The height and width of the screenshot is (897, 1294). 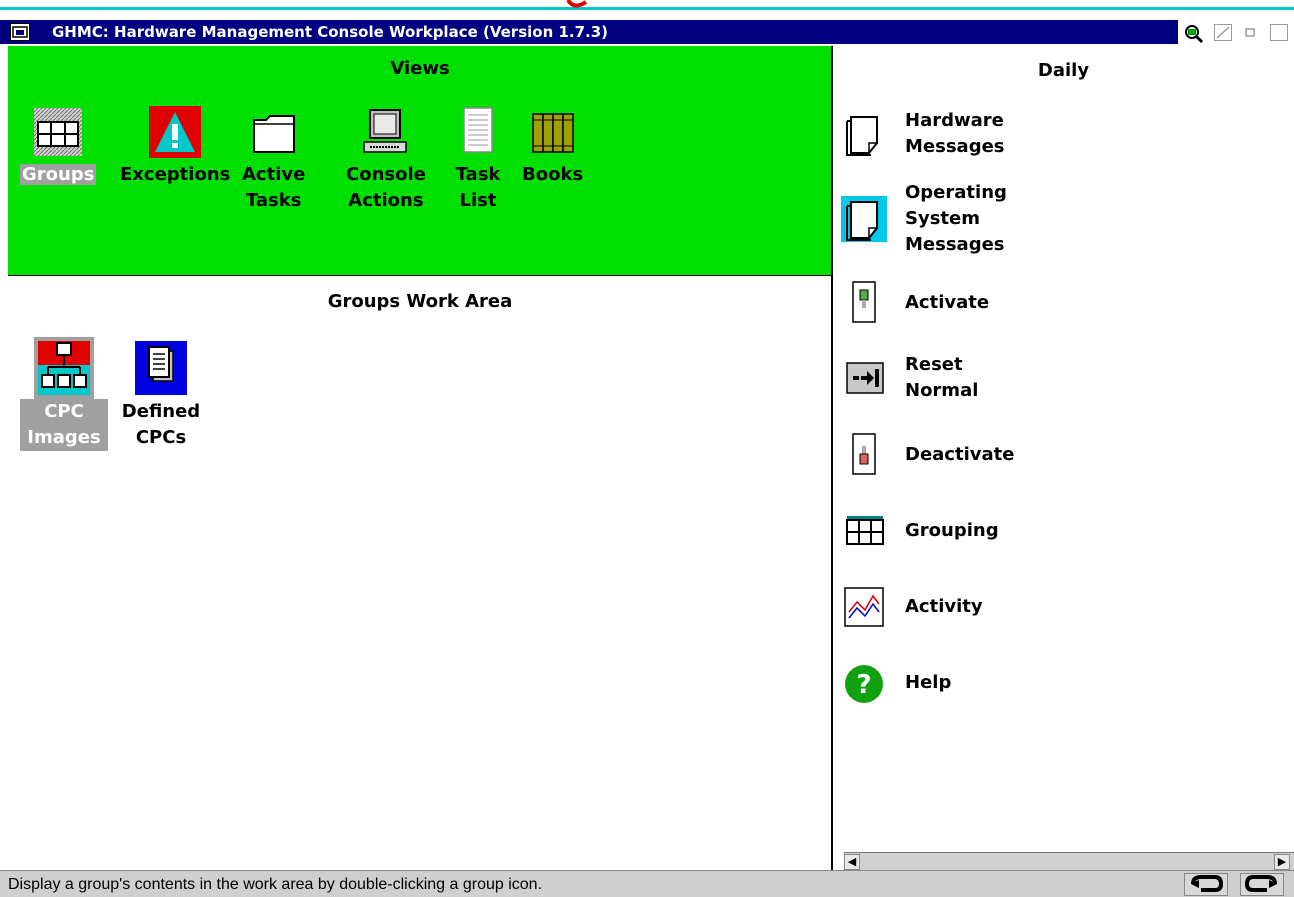 I want to click on activity-chart-icon, so click(x=864, y=607).